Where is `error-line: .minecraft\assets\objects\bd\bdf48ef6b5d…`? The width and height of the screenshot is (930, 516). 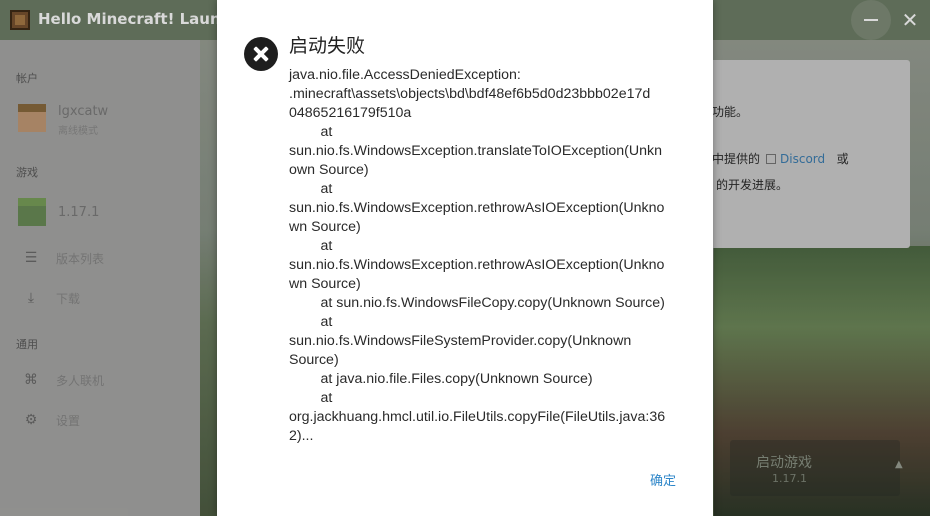 error-line: .minecraft\assets\objects\bd\bdf48ef6b5d… is located at coordinates (470, 94).